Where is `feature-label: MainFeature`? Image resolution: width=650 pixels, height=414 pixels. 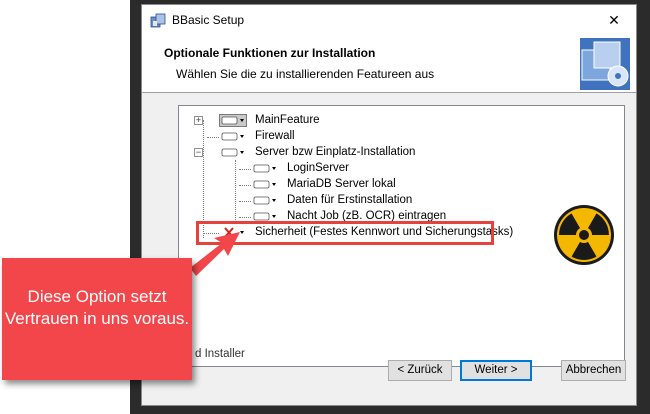
feature-label: MainFeature is located at coordinates (287, 120).